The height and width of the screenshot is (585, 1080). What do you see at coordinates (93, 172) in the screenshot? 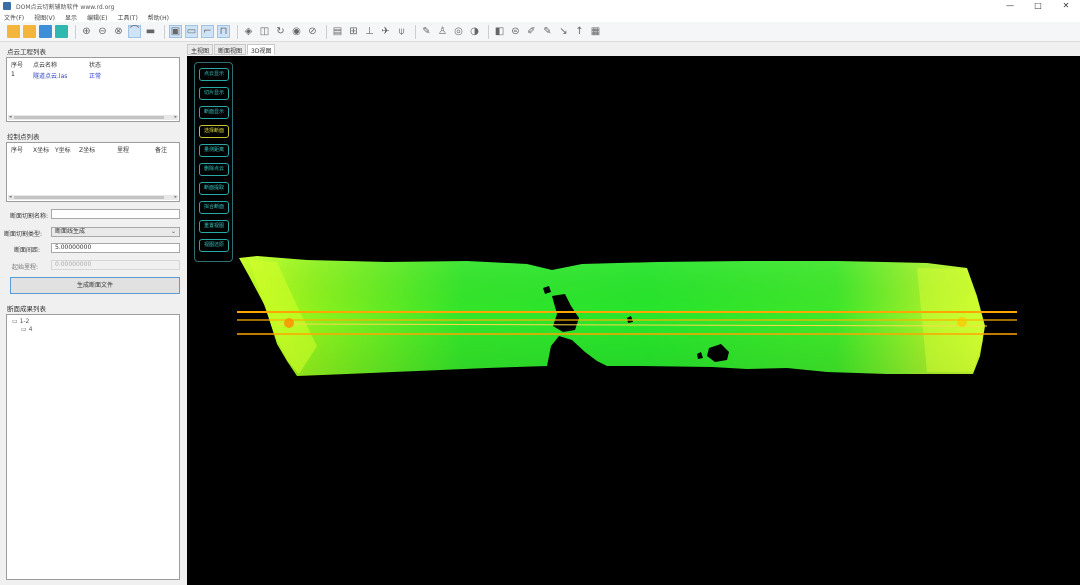
I see `control-list: 序号 X坐标 Y坐标 Z坐标 里程 备注 ◂ ▸` at bounding box center [93, 172].